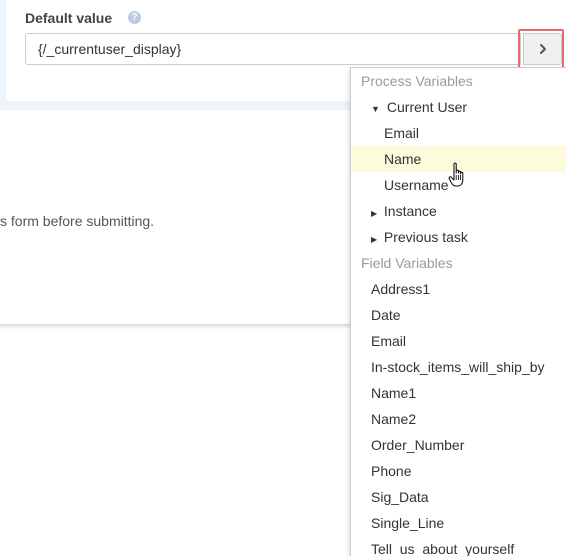  Describe the element at coordinates (458, 367) in the screenshot. I see `menu-item-field-variable: In-stock_items_will_ship_by` at that location.